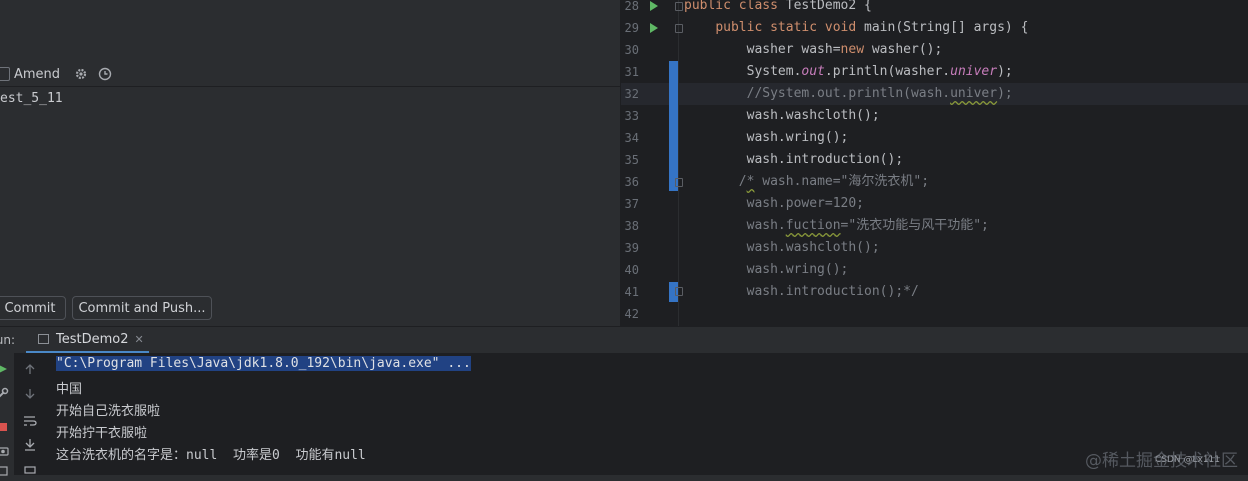 The height and width of the screenshot is (481, 1248). What do you see at coordinates (631, 270) in the screenshot?
I see `line-number: 40` at bounding box center [631, 270].